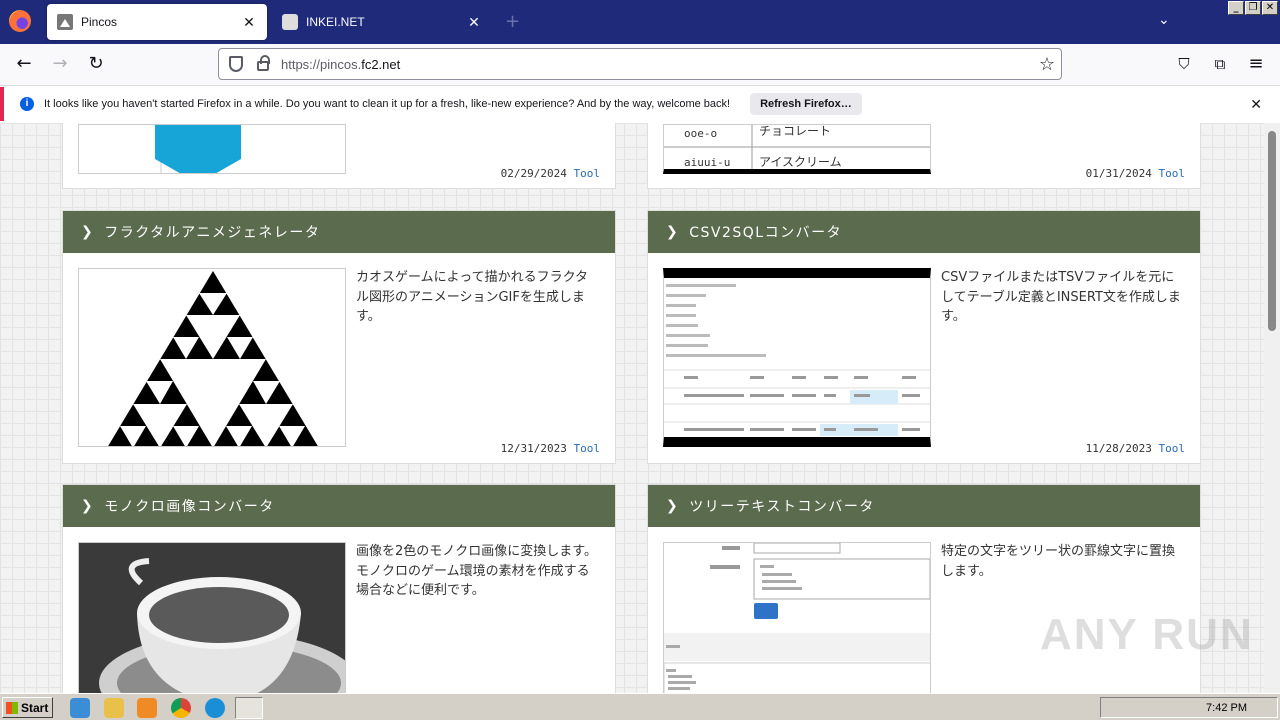  I want to click on card-title: ツリーテキストコンバータ, so click(782, 507).